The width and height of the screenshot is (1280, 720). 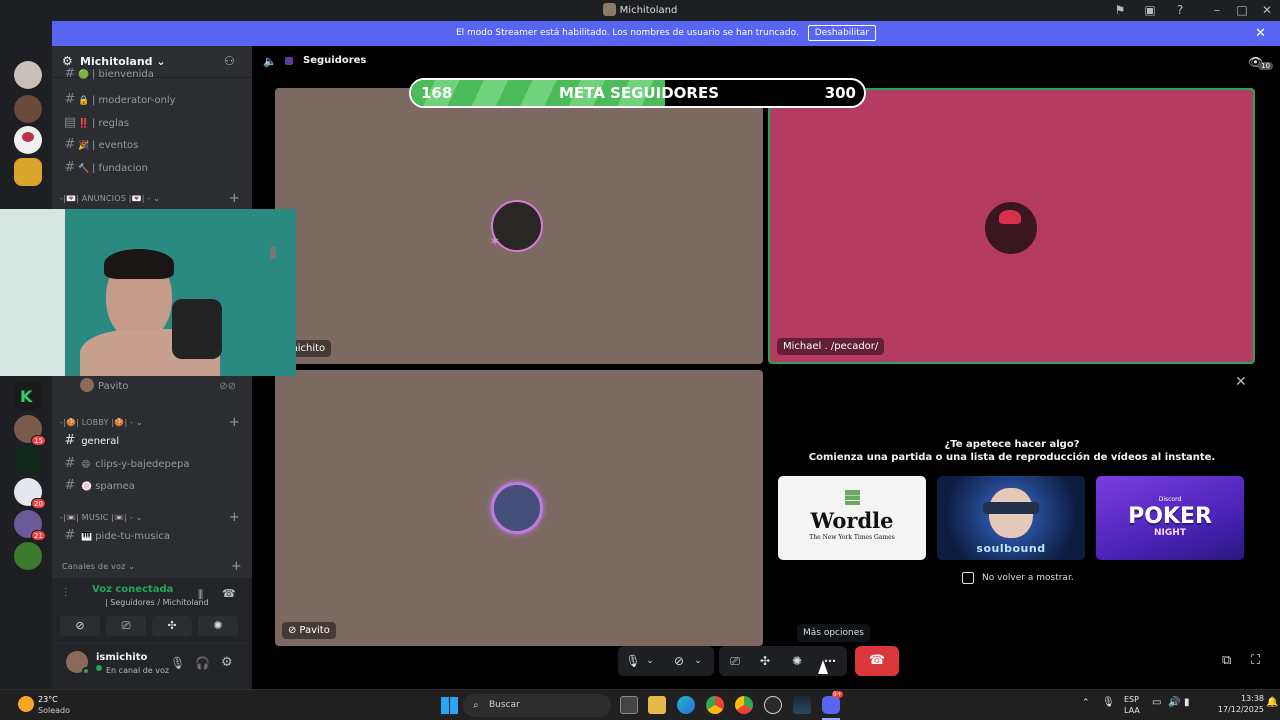 I want to click on screen-icon: ▣, so click(x=1150, y=10).